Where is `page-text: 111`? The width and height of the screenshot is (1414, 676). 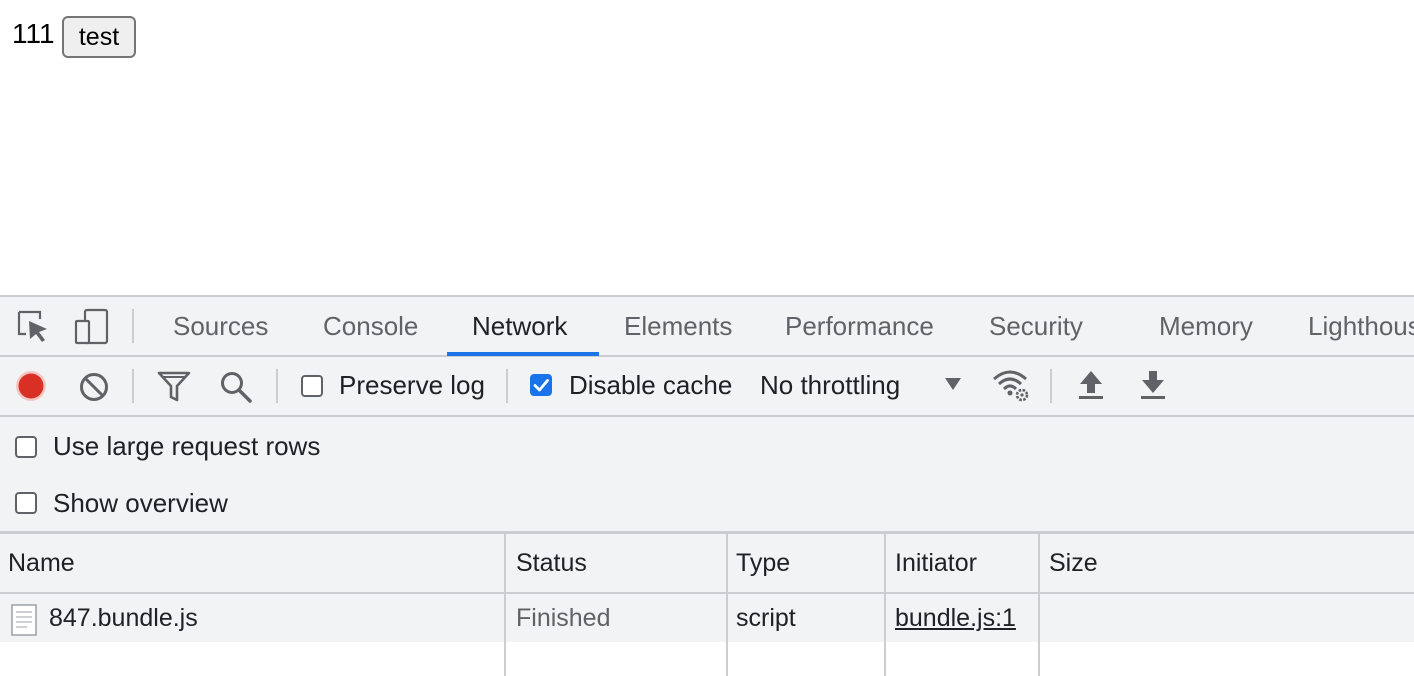 page-text: 111 is located at coordinates (33, 33).